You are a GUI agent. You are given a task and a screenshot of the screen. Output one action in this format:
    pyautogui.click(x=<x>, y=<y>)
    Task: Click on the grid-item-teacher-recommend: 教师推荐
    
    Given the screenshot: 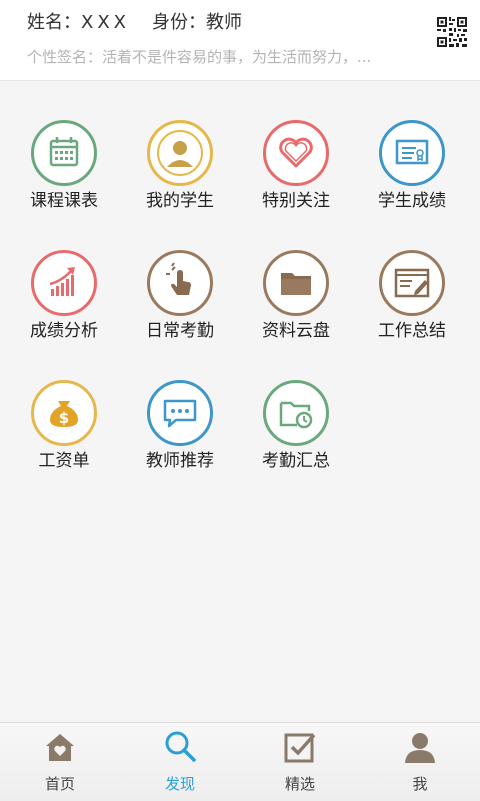 What is the action you would take?
    pyautogui.click(x=180, y=430)
    